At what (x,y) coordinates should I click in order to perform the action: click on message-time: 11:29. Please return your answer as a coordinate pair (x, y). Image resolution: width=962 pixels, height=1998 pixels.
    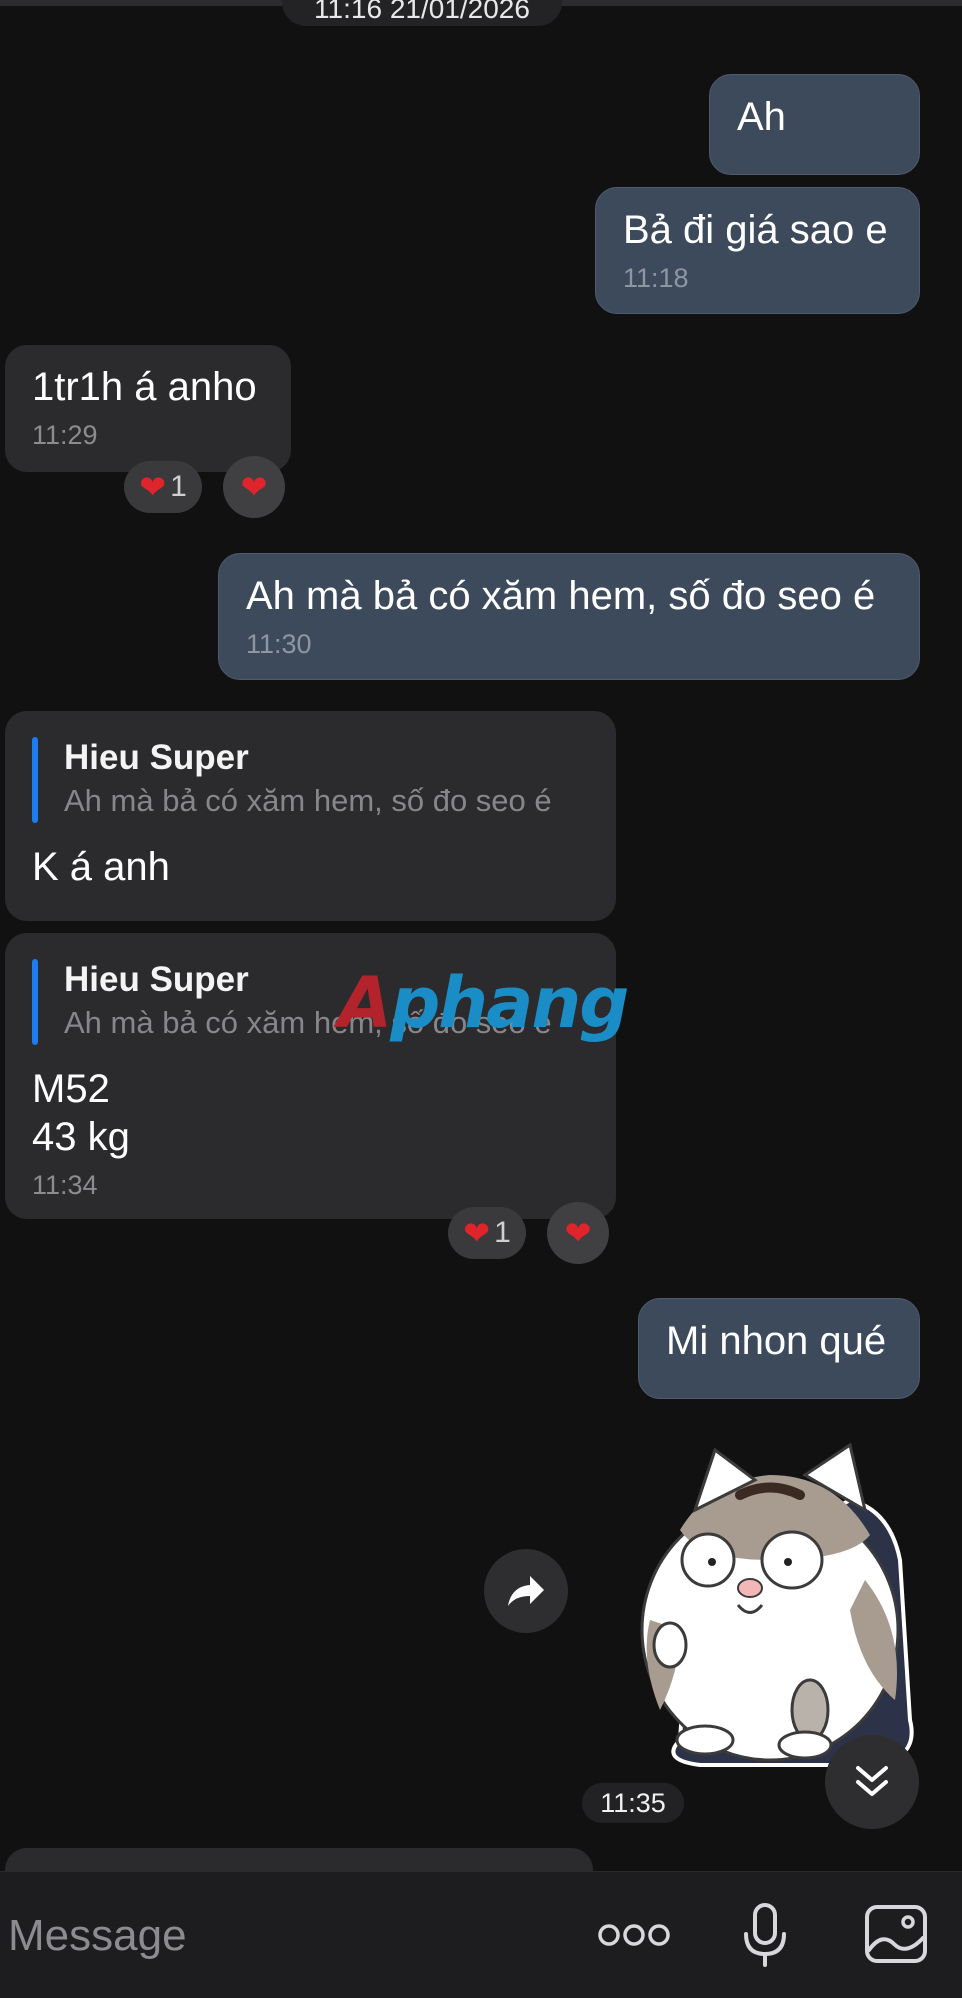
    Looking at the image, I should click on (65, 435).